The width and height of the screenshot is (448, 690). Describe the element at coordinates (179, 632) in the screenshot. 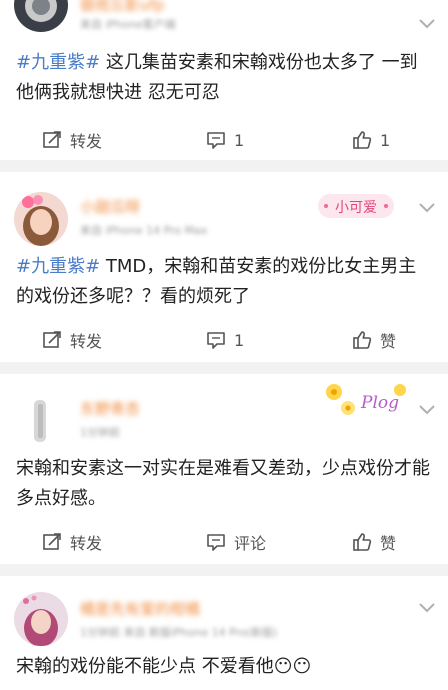

I see `post-meta: 1分钟前 来自 新版iPhone 14 Pro(新版)` at that location.